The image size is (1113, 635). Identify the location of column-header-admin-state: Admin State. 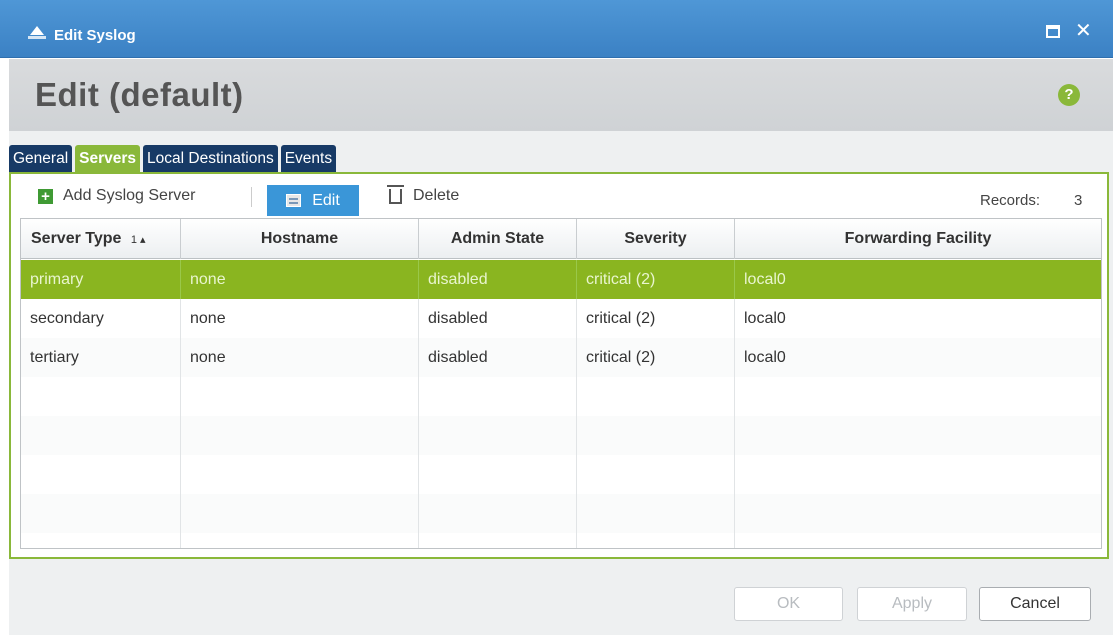
(498, 239).